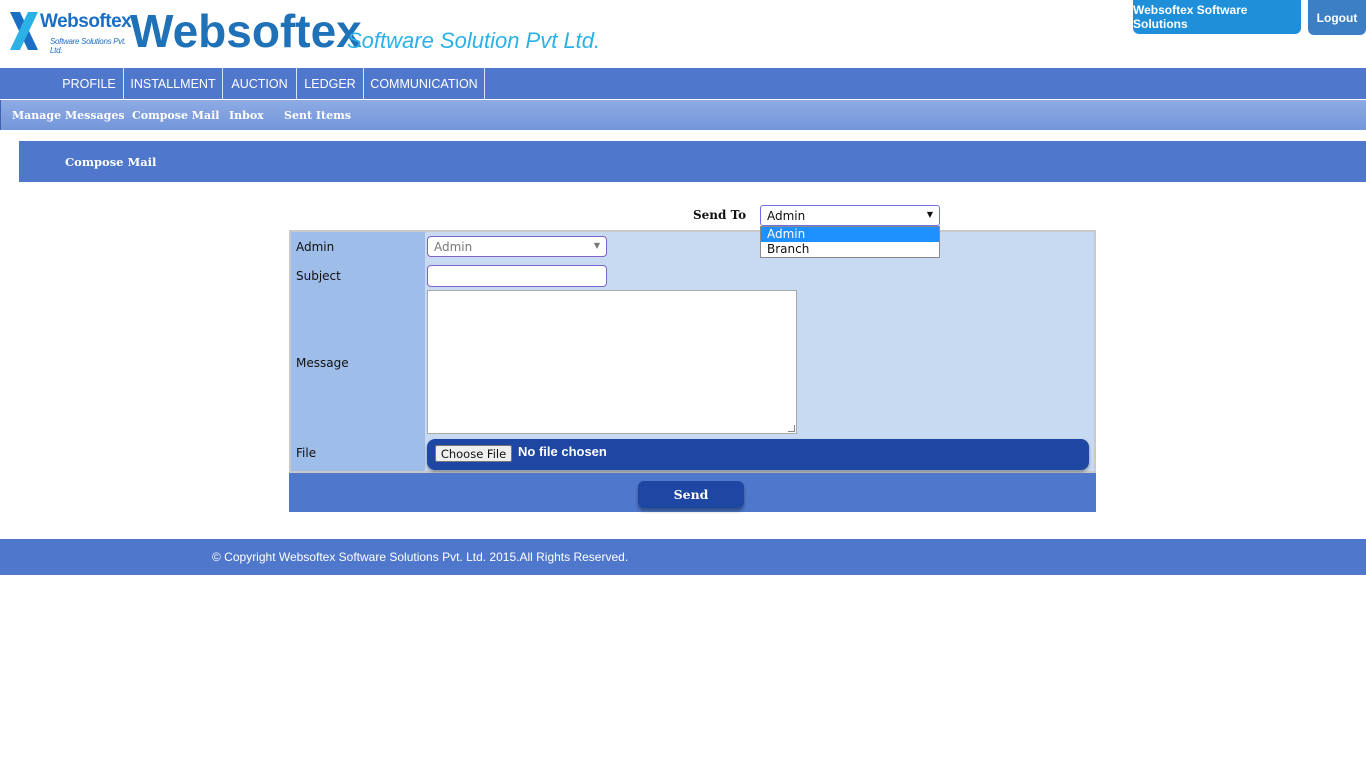  Describe the element at coordinates (111, 161) in the screenshot. I see `page-title: Compose Mail` at that location.